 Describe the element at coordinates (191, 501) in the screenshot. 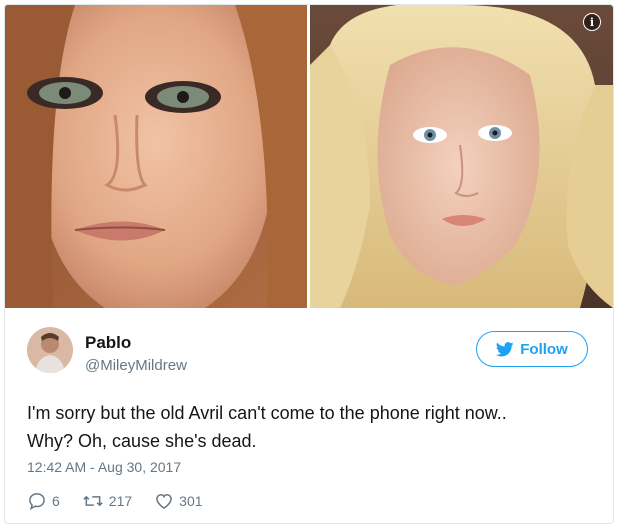

I see `like-count: 301` at that location.